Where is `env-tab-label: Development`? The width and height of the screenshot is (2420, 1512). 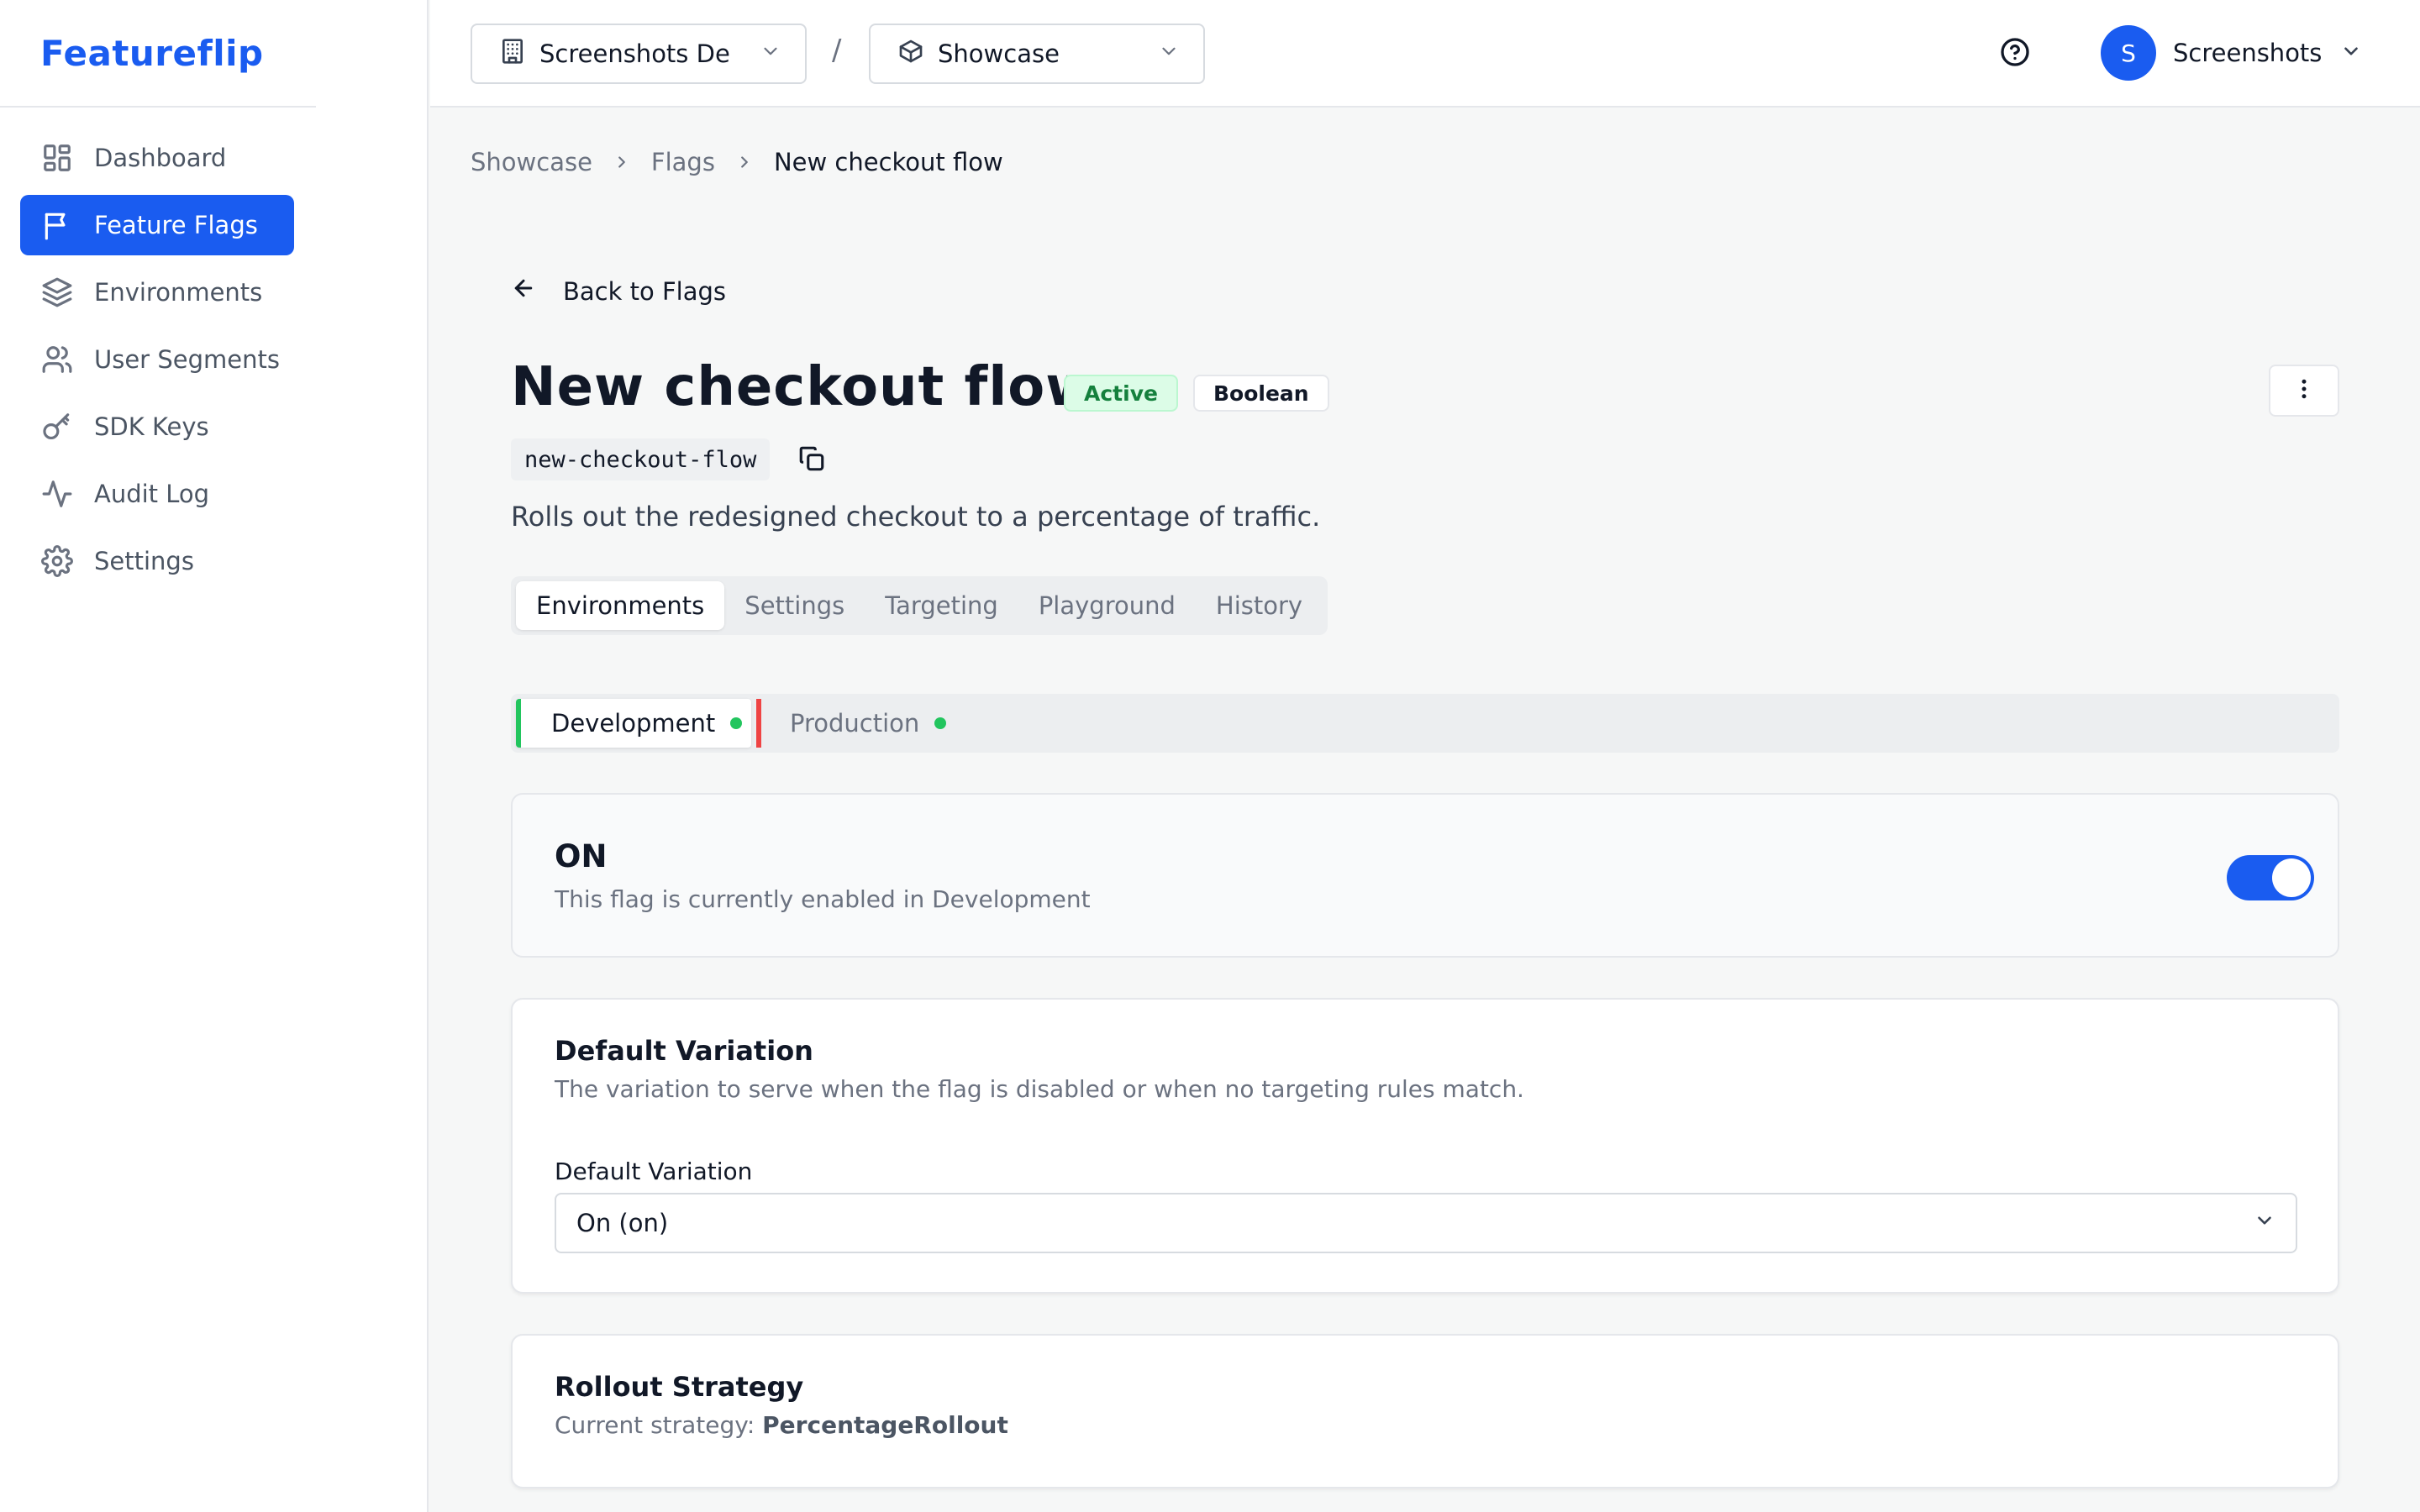
env-tab-label: Development is located at coordinates (633, 723).